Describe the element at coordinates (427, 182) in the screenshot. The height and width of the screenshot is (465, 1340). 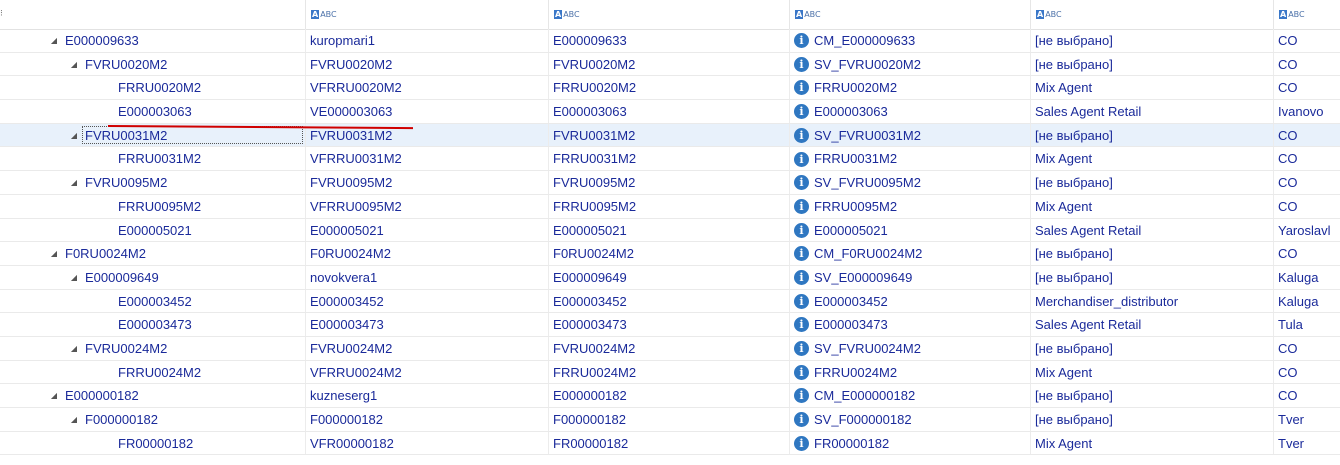
I see `cell-col-1: FVRU0095M2` at that location.